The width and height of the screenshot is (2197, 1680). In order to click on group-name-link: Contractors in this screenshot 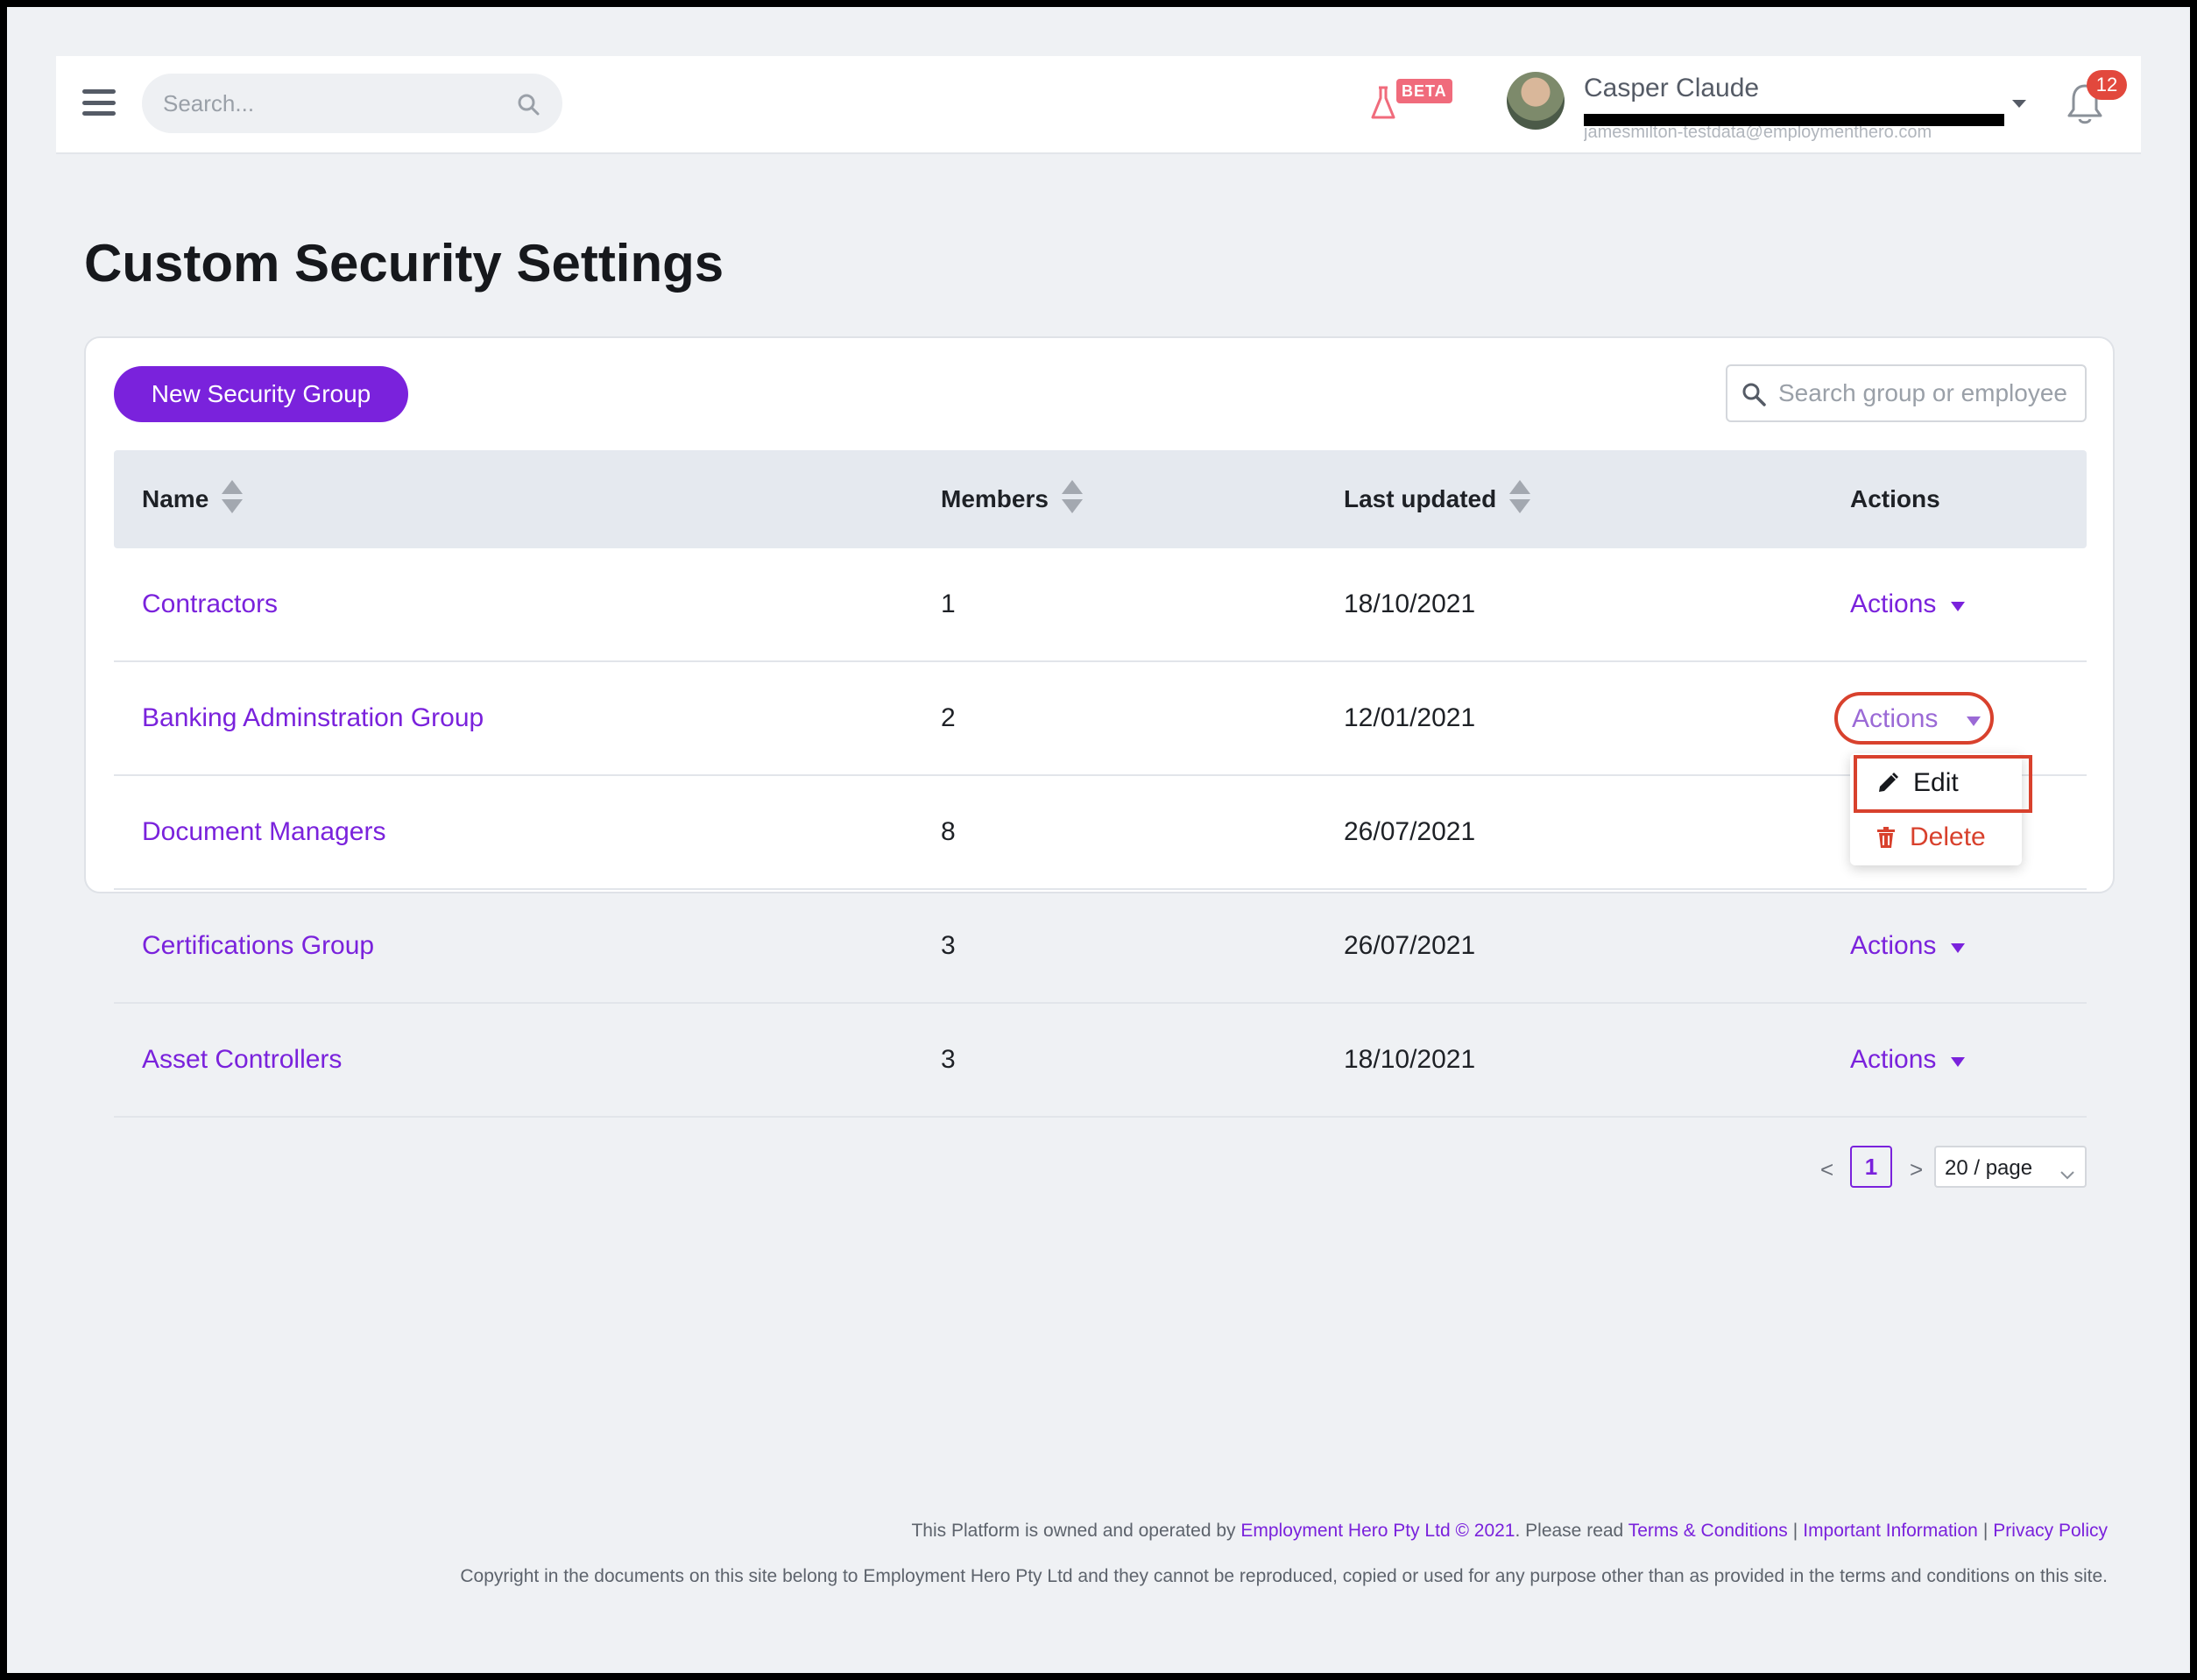, I will do `click(210, 604)`.